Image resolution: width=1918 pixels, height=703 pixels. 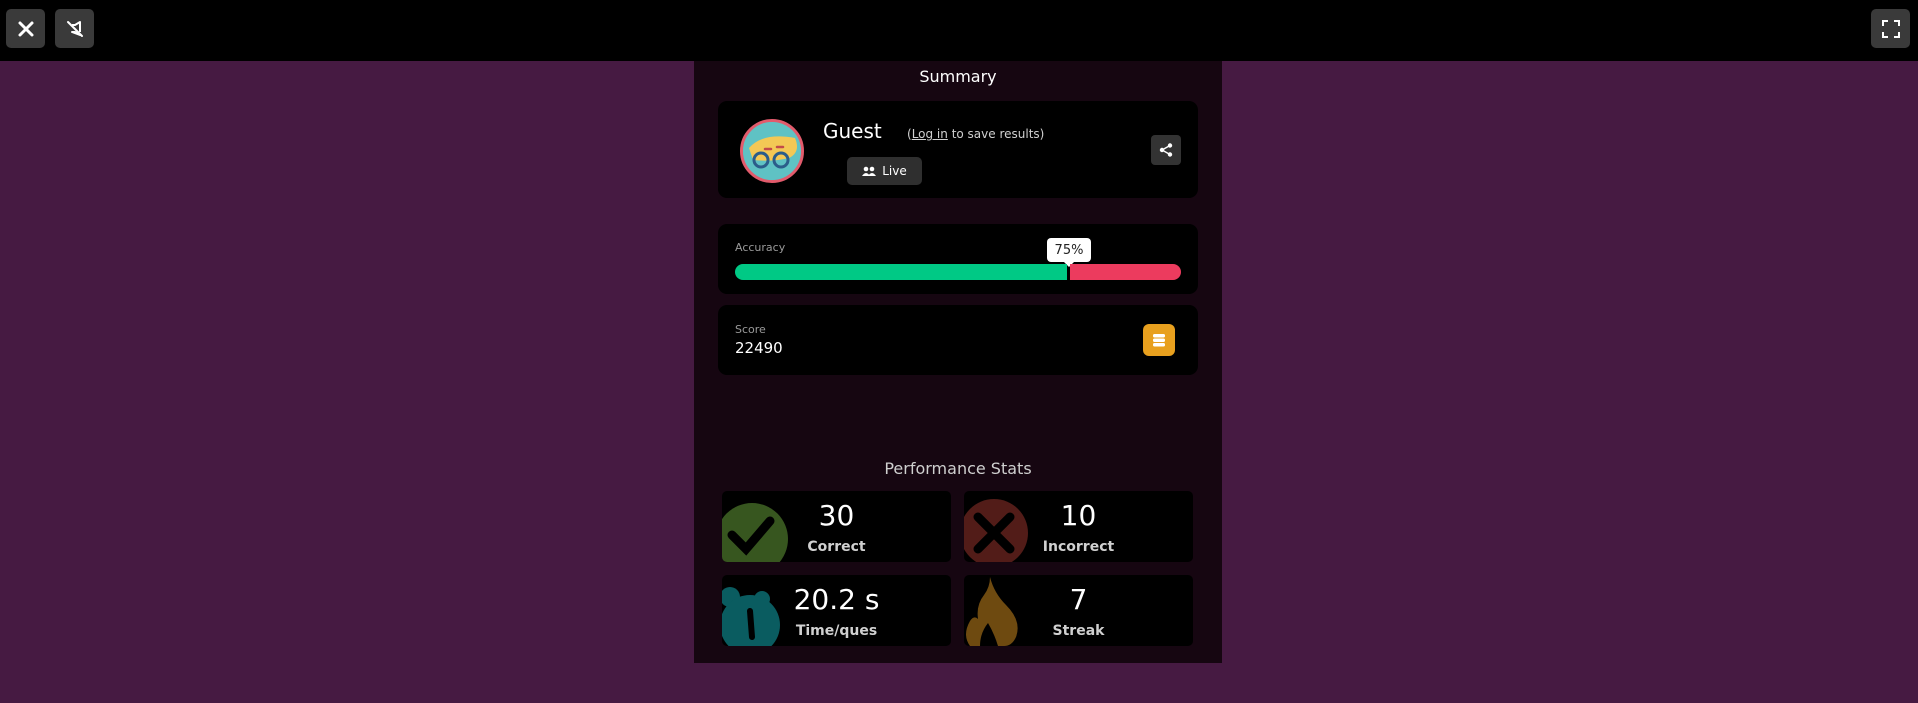 I want to click on share-button, so click(x=1166, y=150).